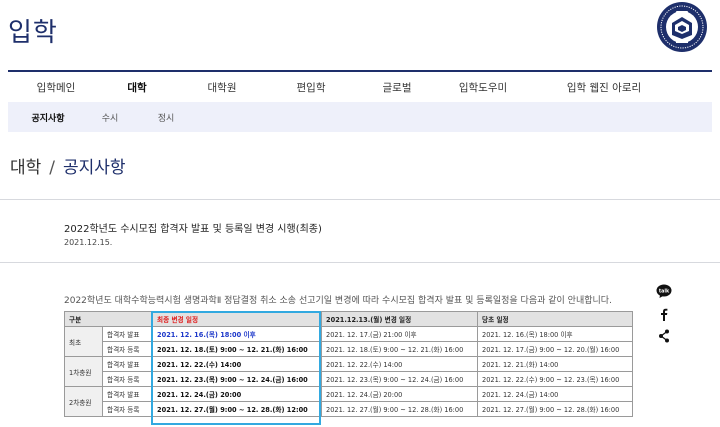  Describe the element at coordinates (193, 229) in the screenshot. I see `post-title: 2022학년도 수시모집 합격자 발표 및 등록일 변경 시행(최종)` at that location.